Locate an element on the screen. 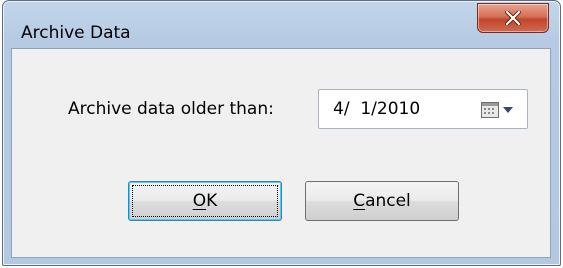 The image size is (563, 268). calendar-dropdown-button is located at coordinates (499, 110).